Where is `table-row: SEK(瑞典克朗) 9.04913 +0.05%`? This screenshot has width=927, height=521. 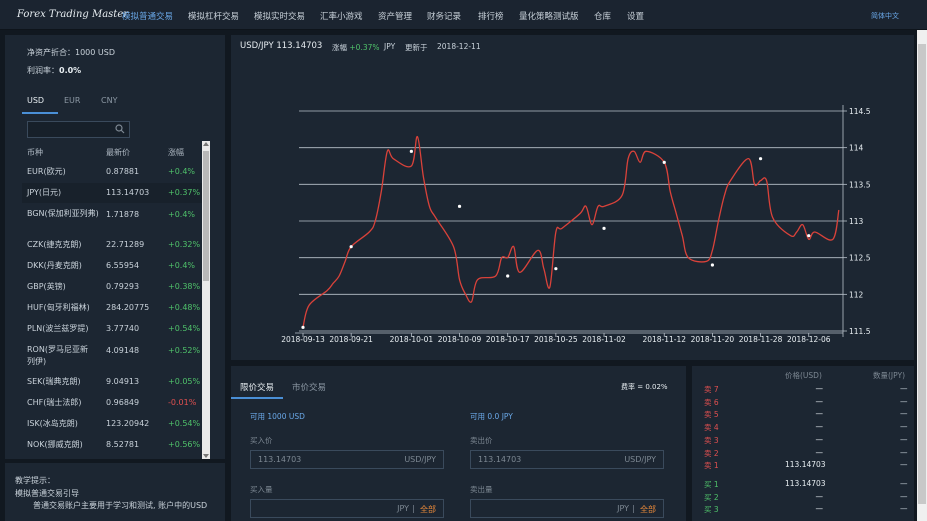 table-row: SEK(瑞典克朗) 9.04913 +0.05% is located at coordinates (112, 384).